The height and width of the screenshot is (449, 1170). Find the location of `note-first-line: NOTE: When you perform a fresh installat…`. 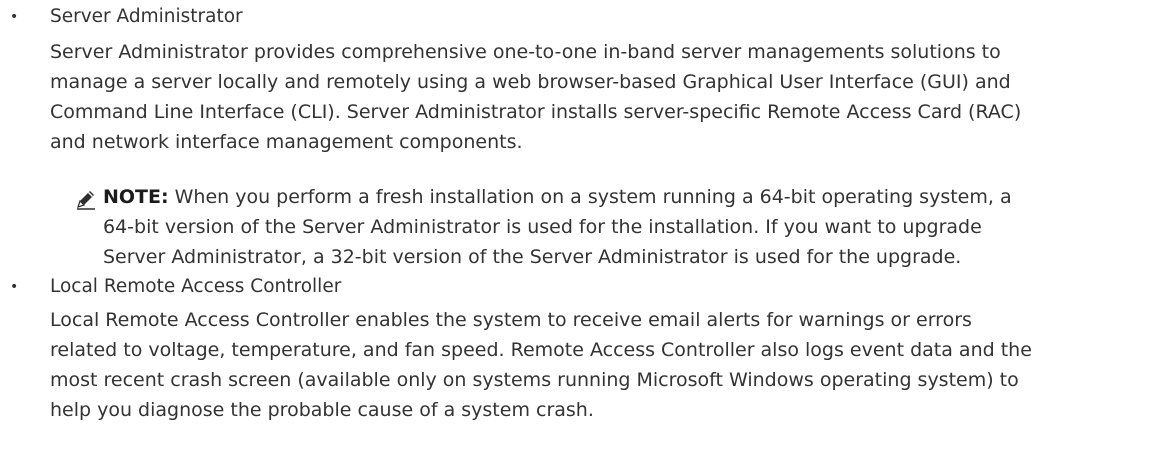

note-first-line: NOTE: When you perform a fresh installat… is located at coordinates (557, 197).